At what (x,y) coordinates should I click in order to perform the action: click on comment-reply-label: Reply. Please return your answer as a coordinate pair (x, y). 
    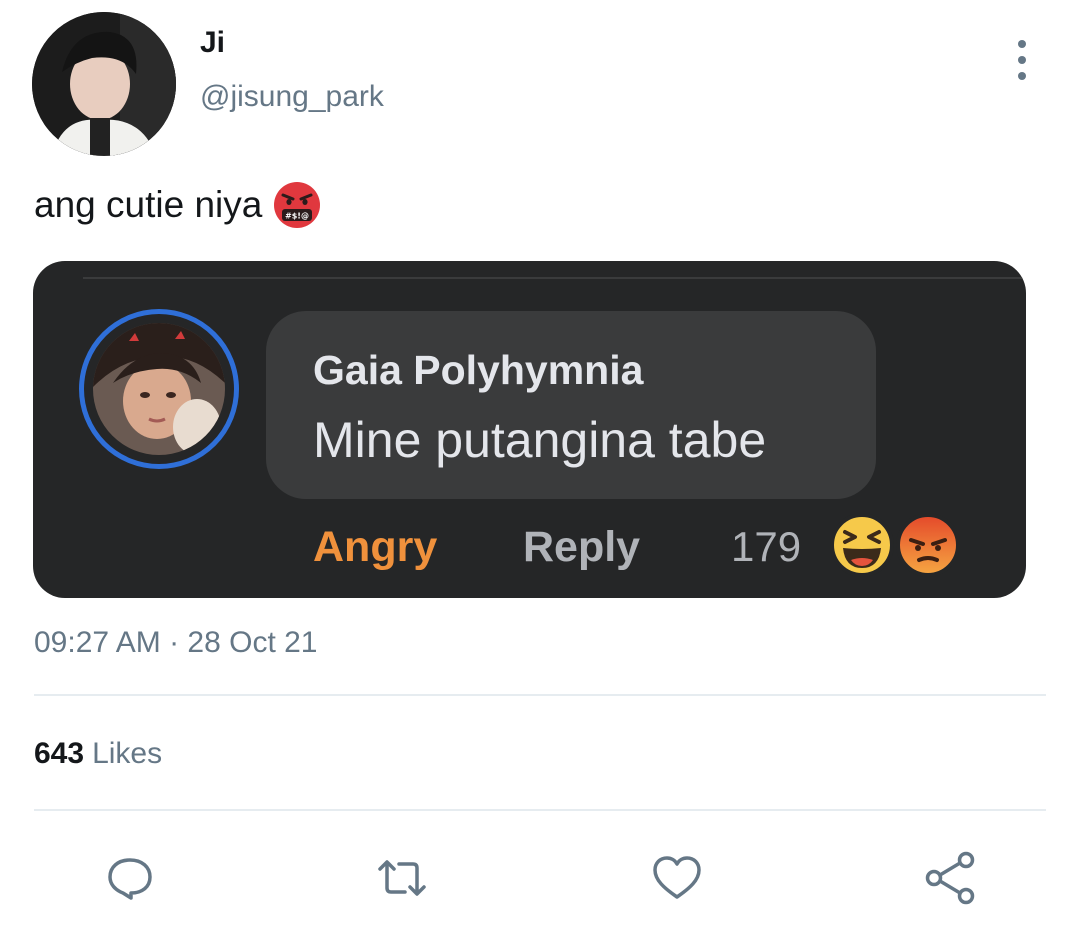
    Looking at the image, I should click on (582, 547).